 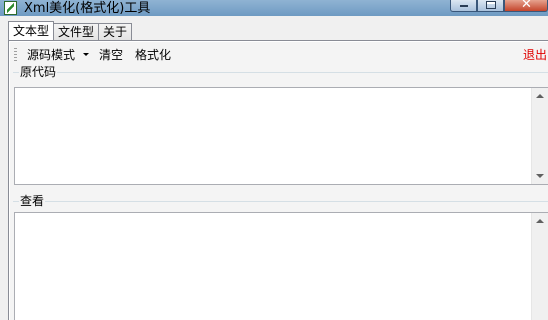 I want to click on window-controls: ✕, so click(x=499, y=6).